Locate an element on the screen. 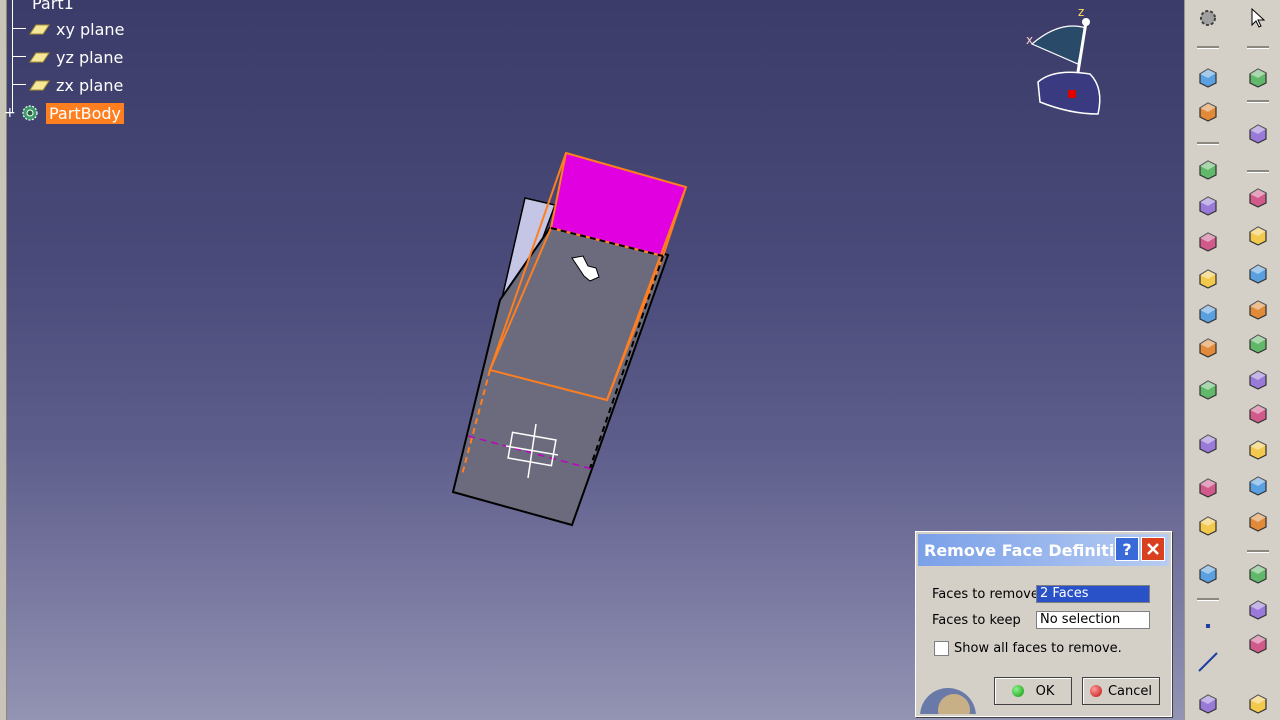 Image resolution: width=1280 pixels, height=720 pixels. part-model is located at coordinates (570, 340).